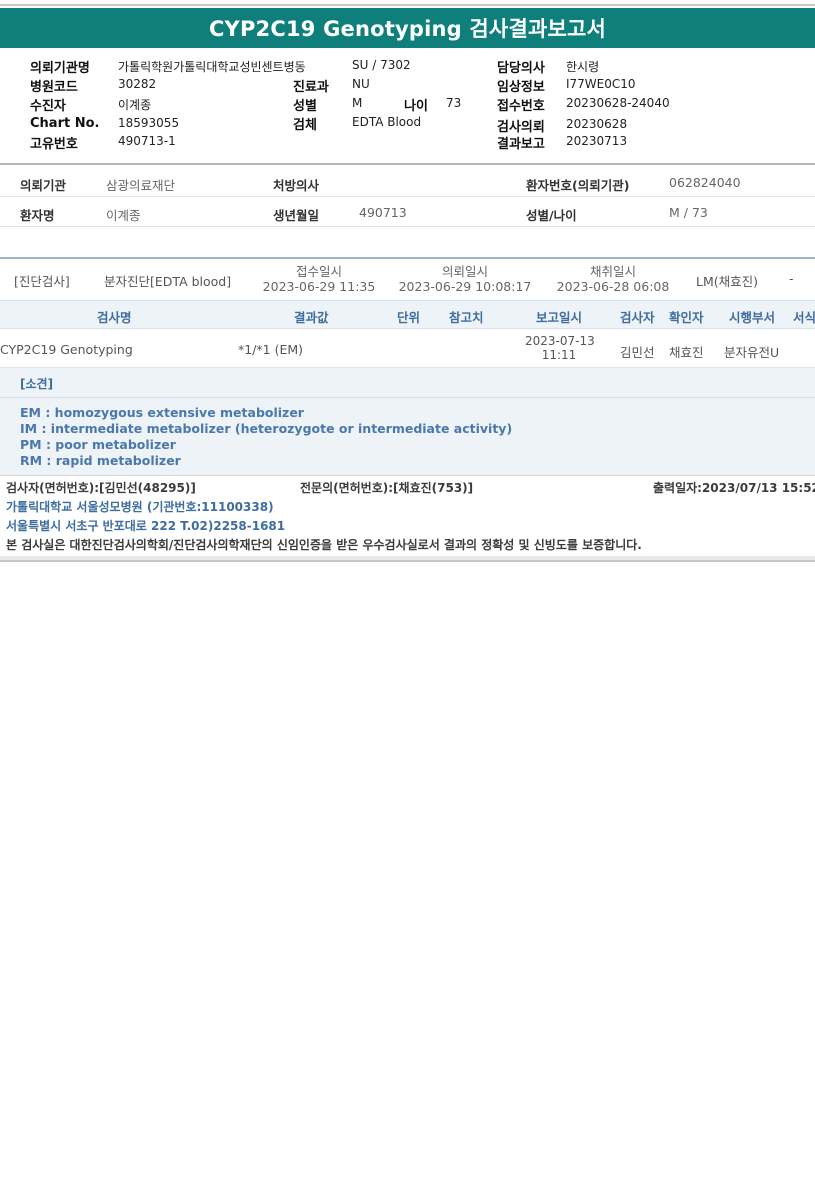 This screenshot has width=815, height=1182. What do you see at coordinates (465, 286) in the screenshot?
I see `requested-value: 2023-06-29 10:08:17` at bounding box center [465, 286].